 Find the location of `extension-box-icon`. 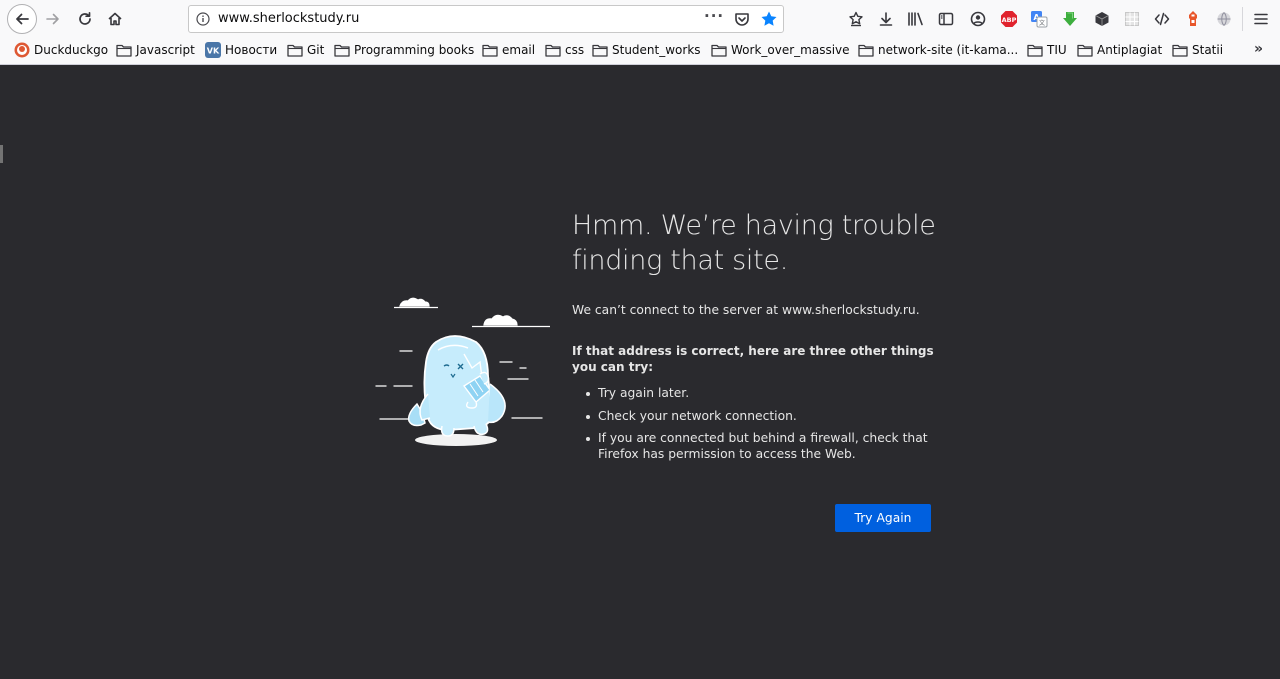

extension-box-icon is located at coordinates (1102, 19).